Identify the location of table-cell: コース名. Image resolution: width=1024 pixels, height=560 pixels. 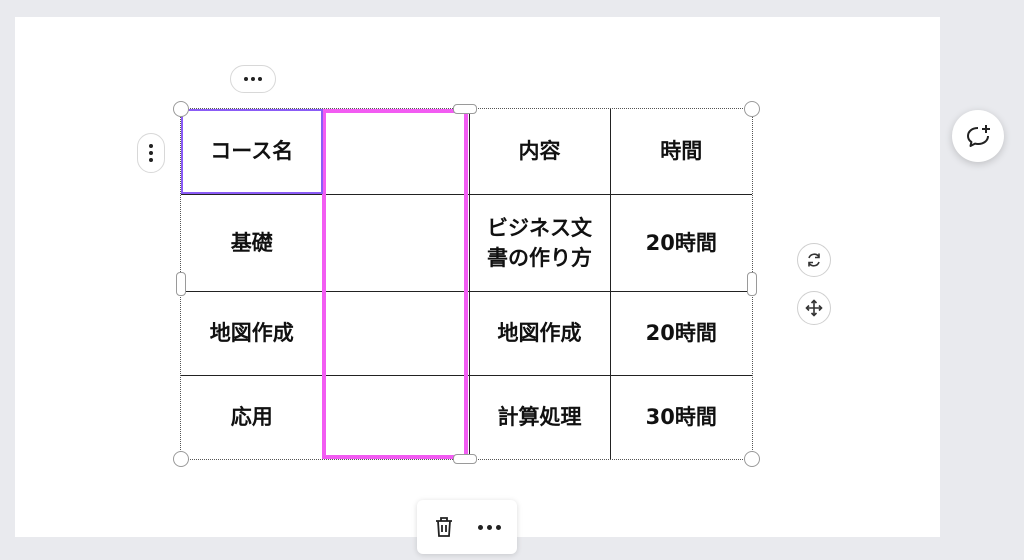
(252, 152).